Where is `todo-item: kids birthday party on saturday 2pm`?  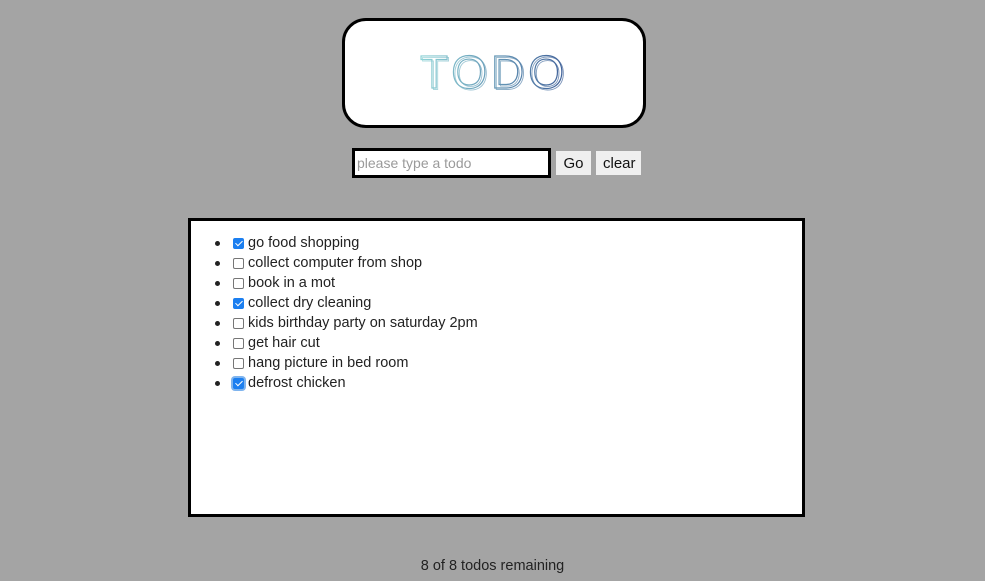
todo-item: kids birthday party on saturday 2pm is located at coordinates (346, 323).